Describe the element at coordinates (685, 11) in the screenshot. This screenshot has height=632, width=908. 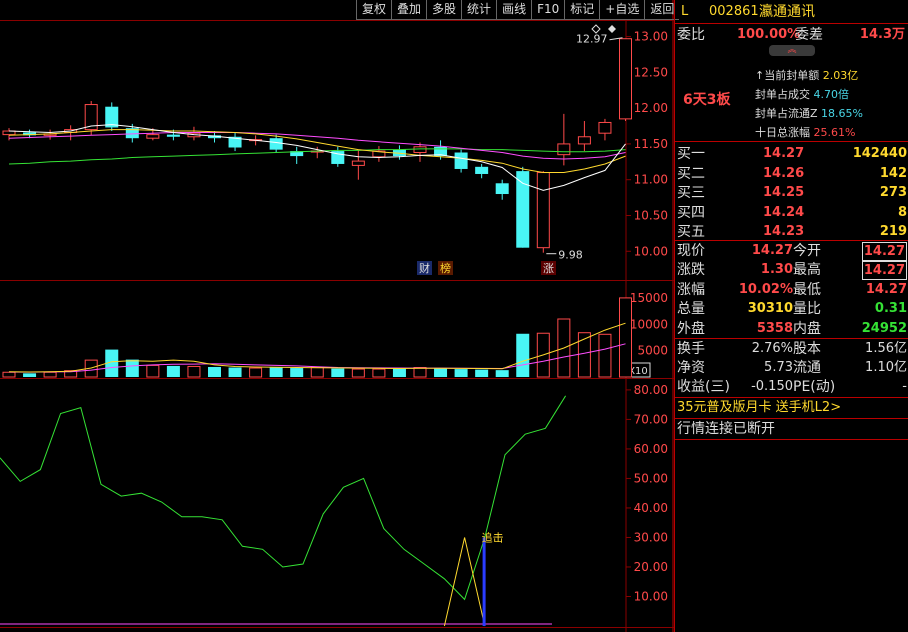
I see `code-prefix: L` at that location.